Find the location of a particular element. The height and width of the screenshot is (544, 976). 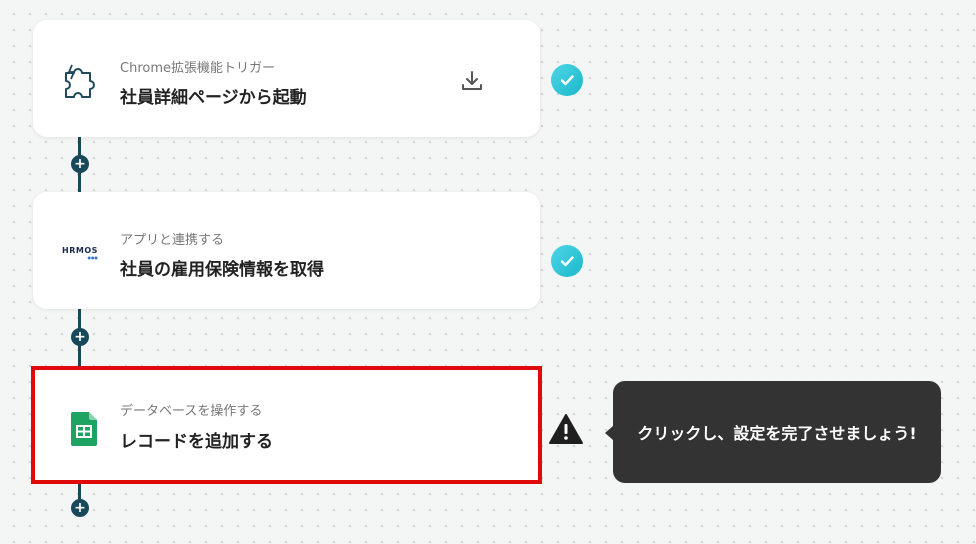

step-subtitle: データベースを操作する is located at coordinates (191, 411).